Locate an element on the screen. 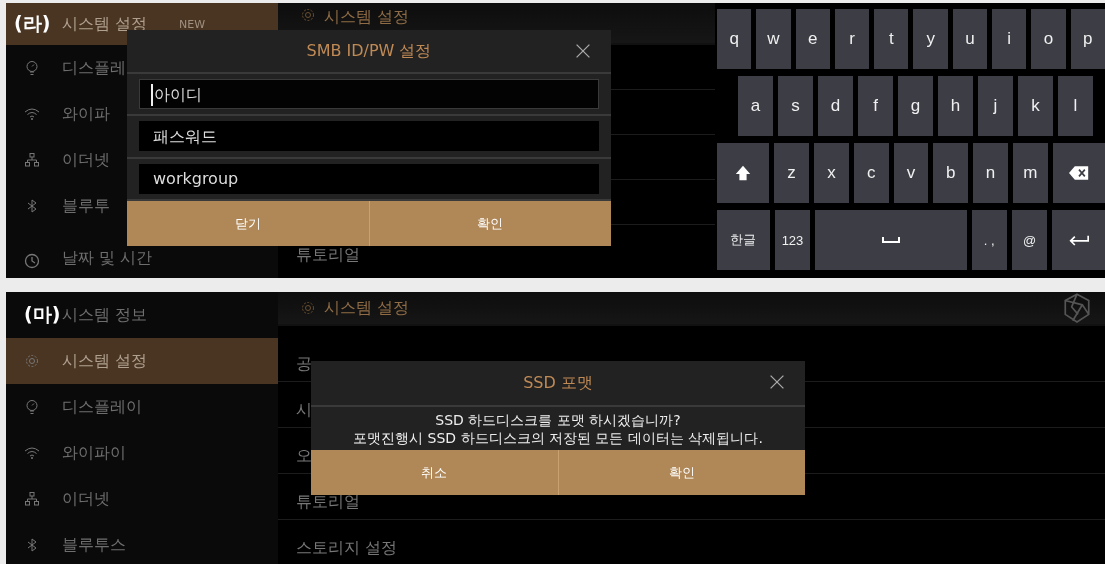  backspace-icon is located at coordinates (1078, 173).